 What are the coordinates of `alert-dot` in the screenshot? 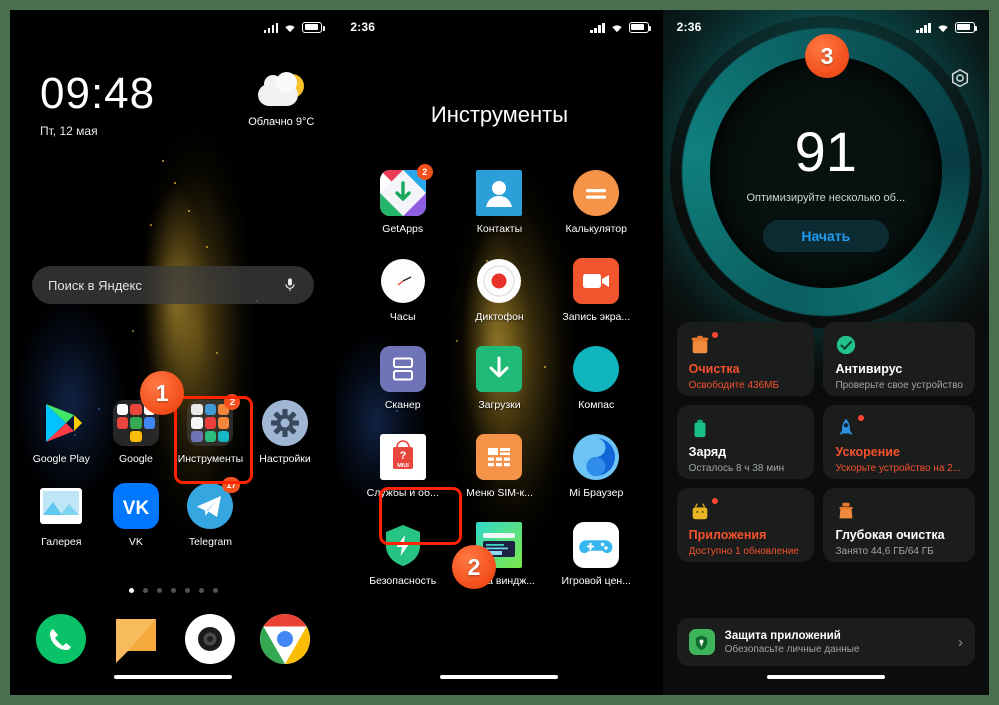 It's located at (714, 501).